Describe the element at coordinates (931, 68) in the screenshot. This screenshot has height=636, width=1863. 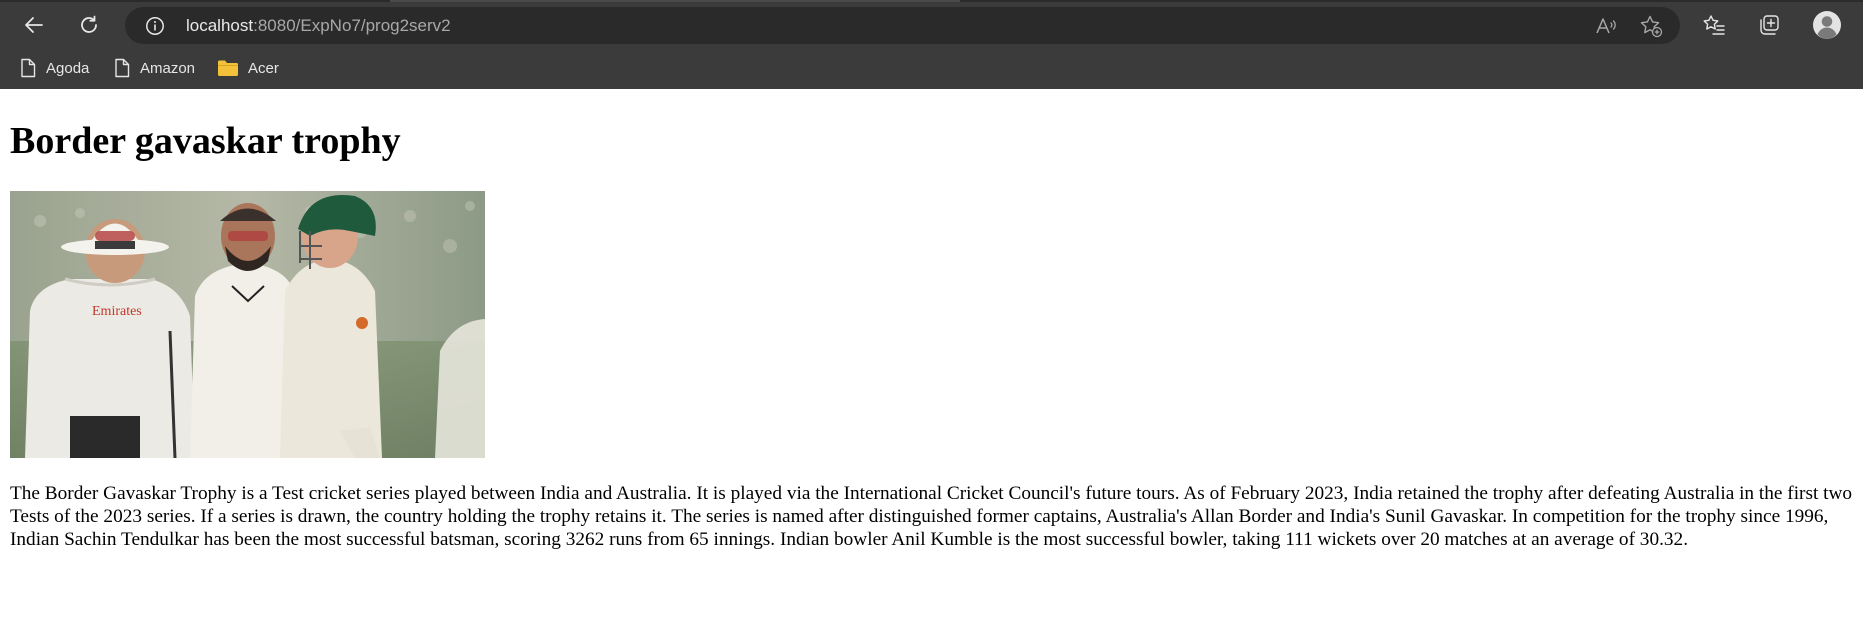
I see `bookmarks-bar: Agoda Amazon Acer` at that location.